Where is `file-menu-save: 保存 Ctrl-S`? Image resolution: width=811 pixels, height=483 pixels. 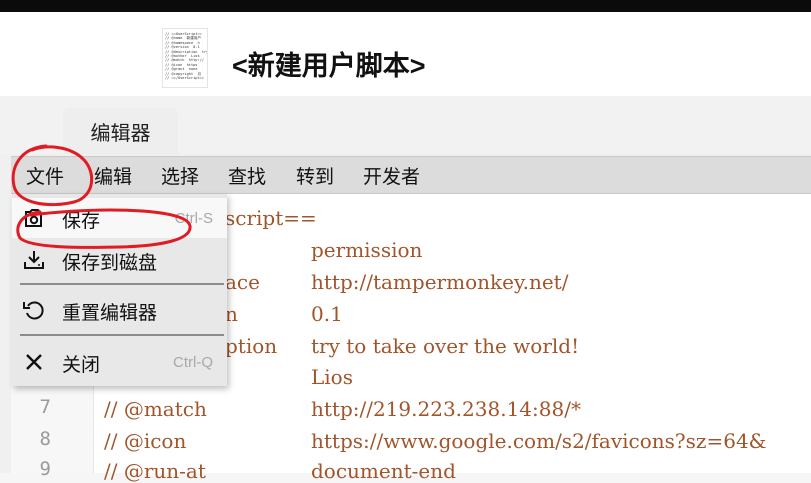
file-menu-save: 保存 Ctrl-S is located at coordinates (119, 218).